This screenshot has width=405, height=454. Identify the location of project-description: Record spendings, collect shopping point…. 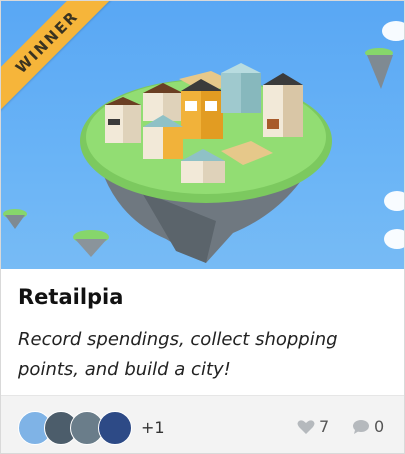
(178, 354).